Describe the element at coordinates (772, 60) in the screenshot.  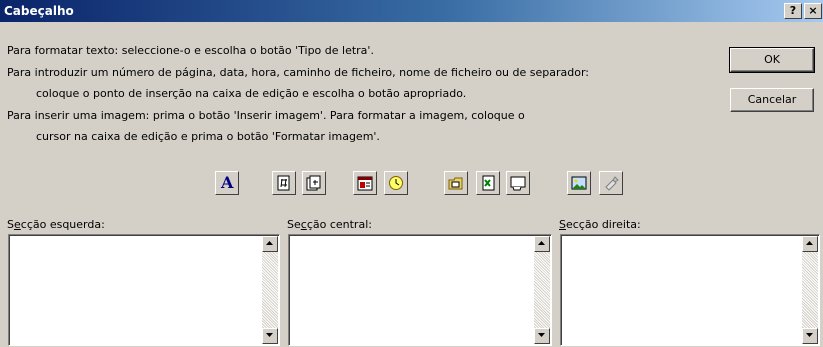
I see `ok-button: OK` at that location.